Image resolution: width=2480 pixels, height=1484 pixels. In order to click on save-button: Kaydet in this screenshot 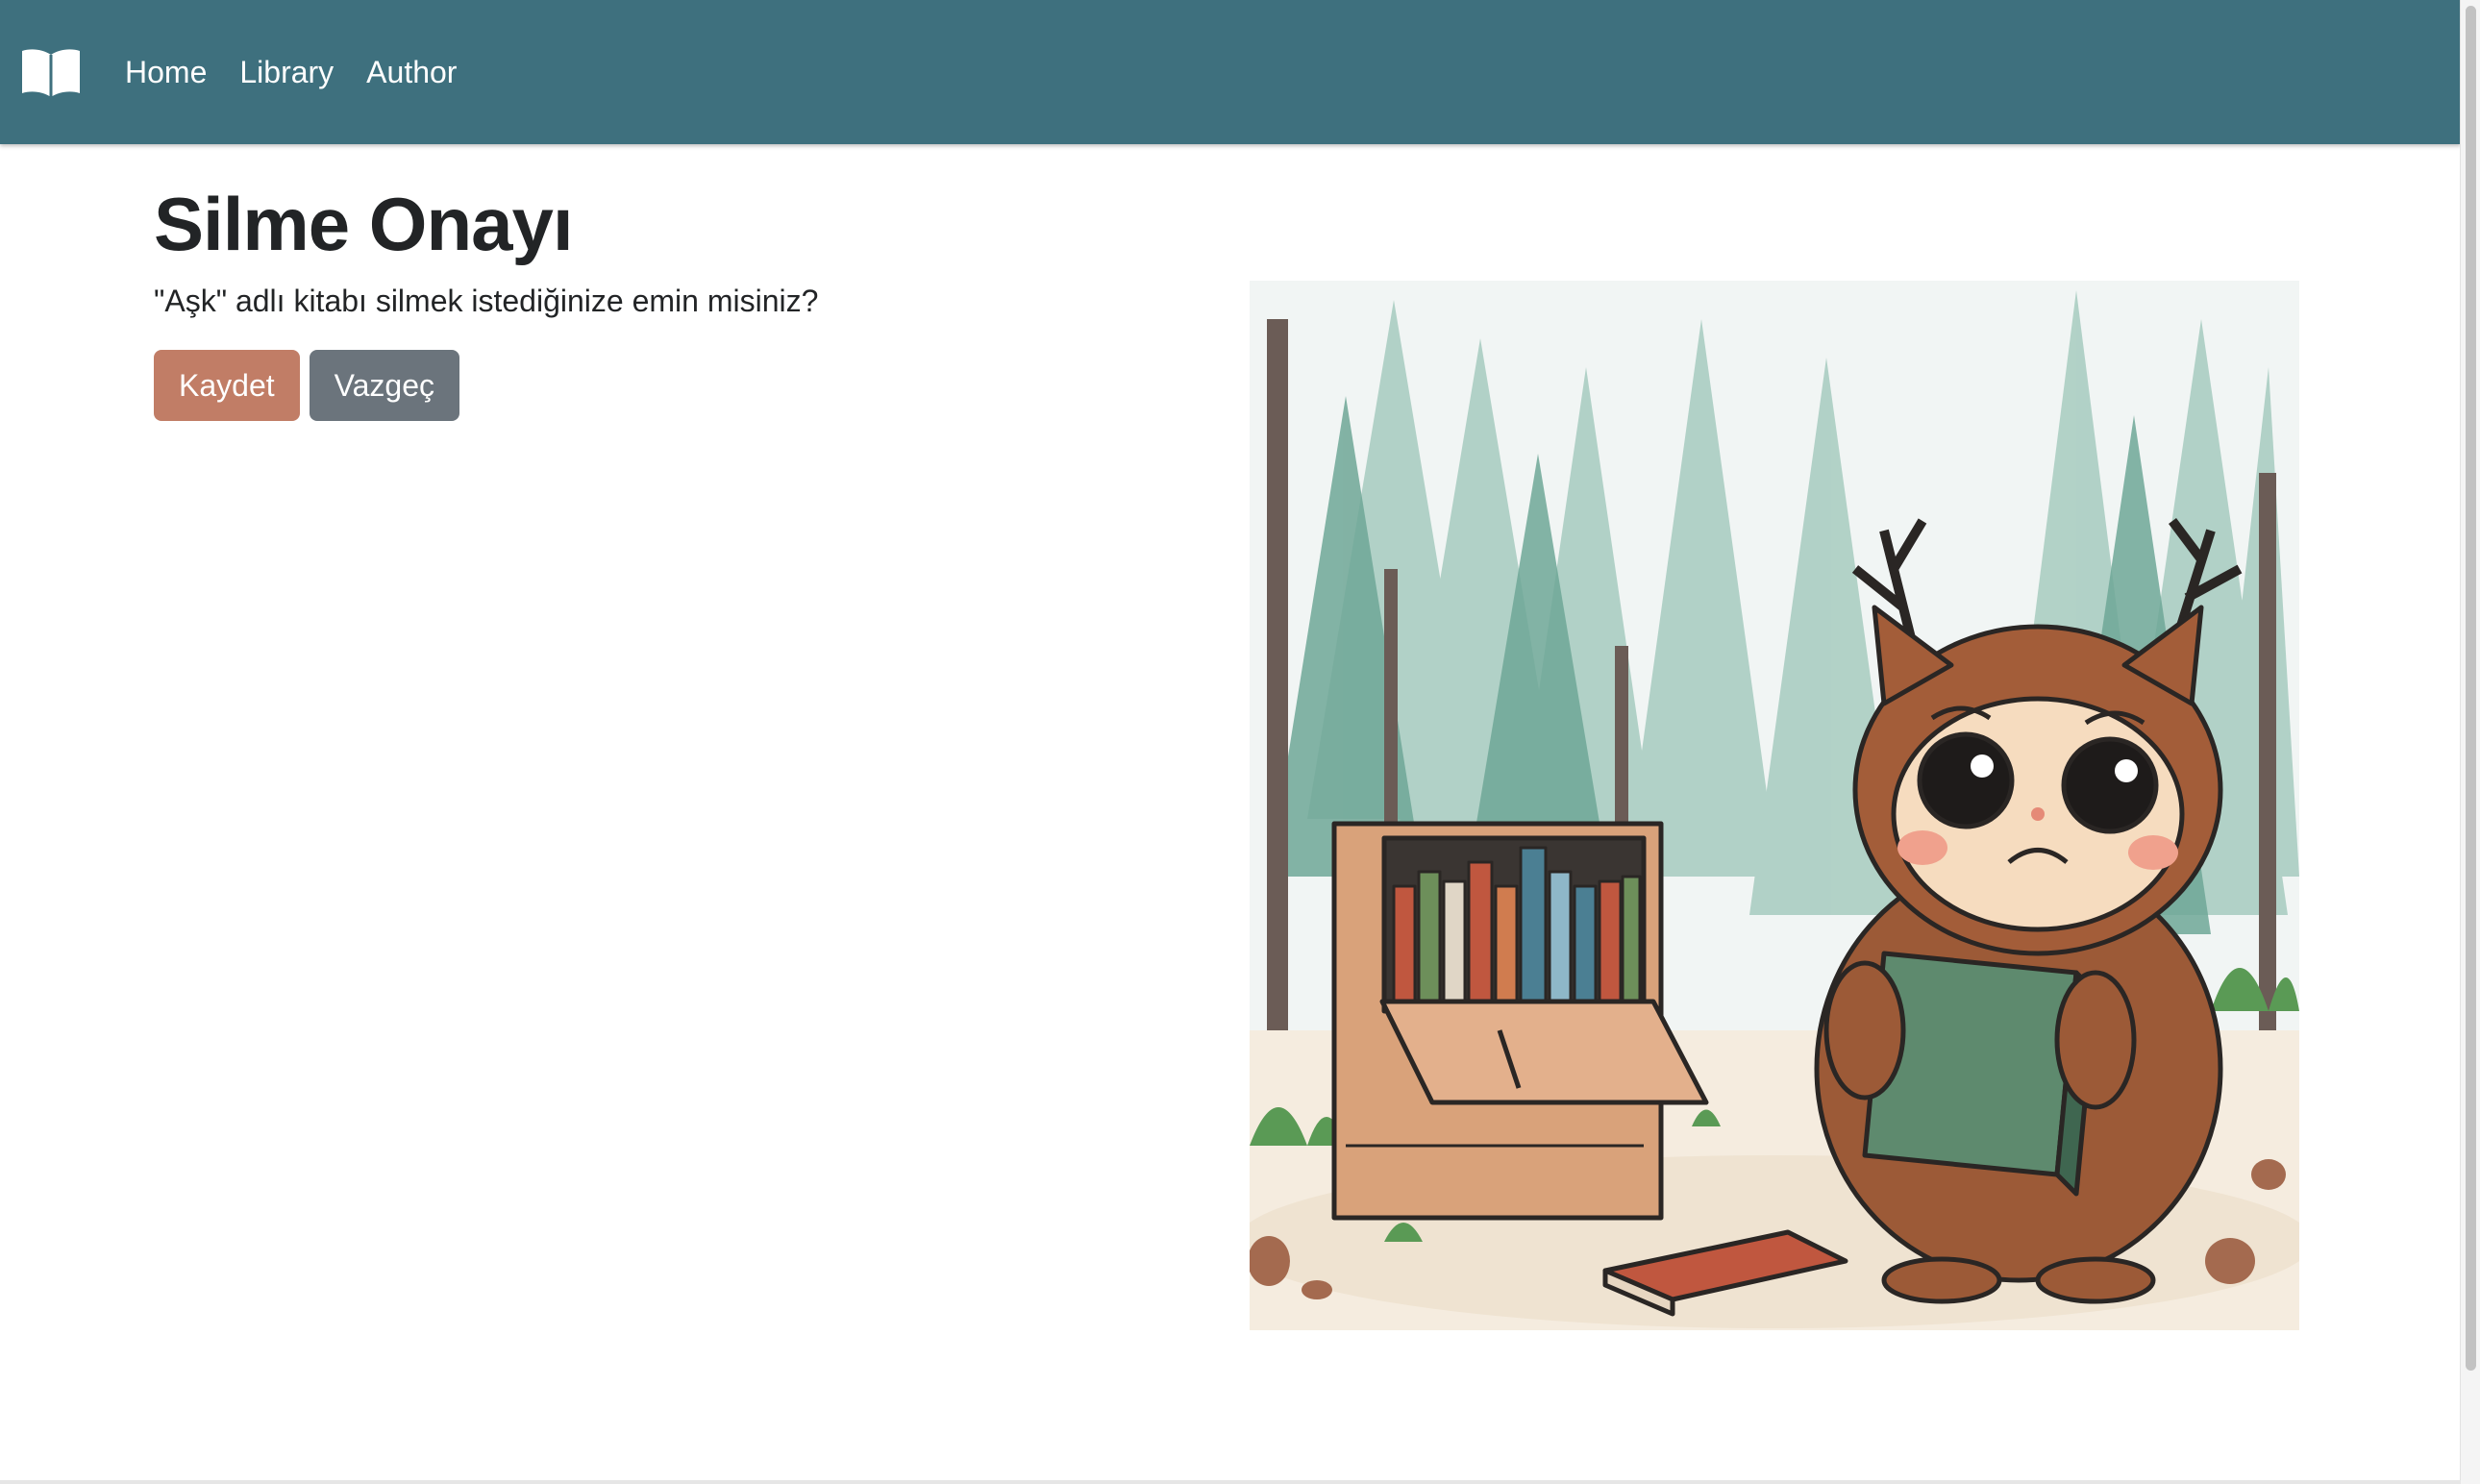, I will do `click(227, 385)`.